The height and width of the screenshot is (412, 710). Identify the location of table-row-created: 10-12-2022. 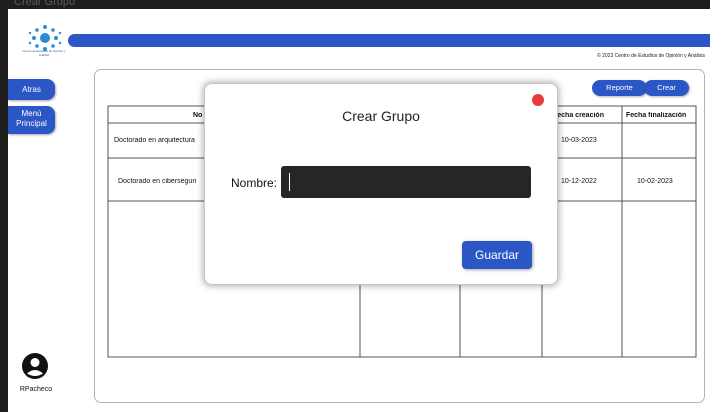
(579, 181).